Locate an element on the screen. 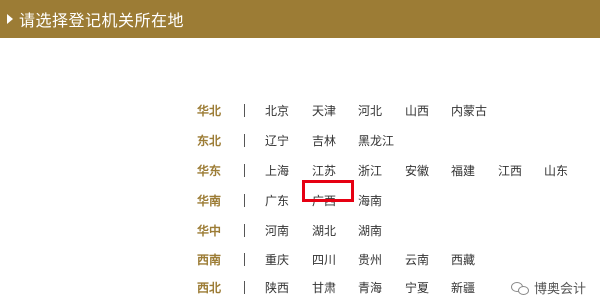  province-link: 湖北 is located at coordinates (324, 230).